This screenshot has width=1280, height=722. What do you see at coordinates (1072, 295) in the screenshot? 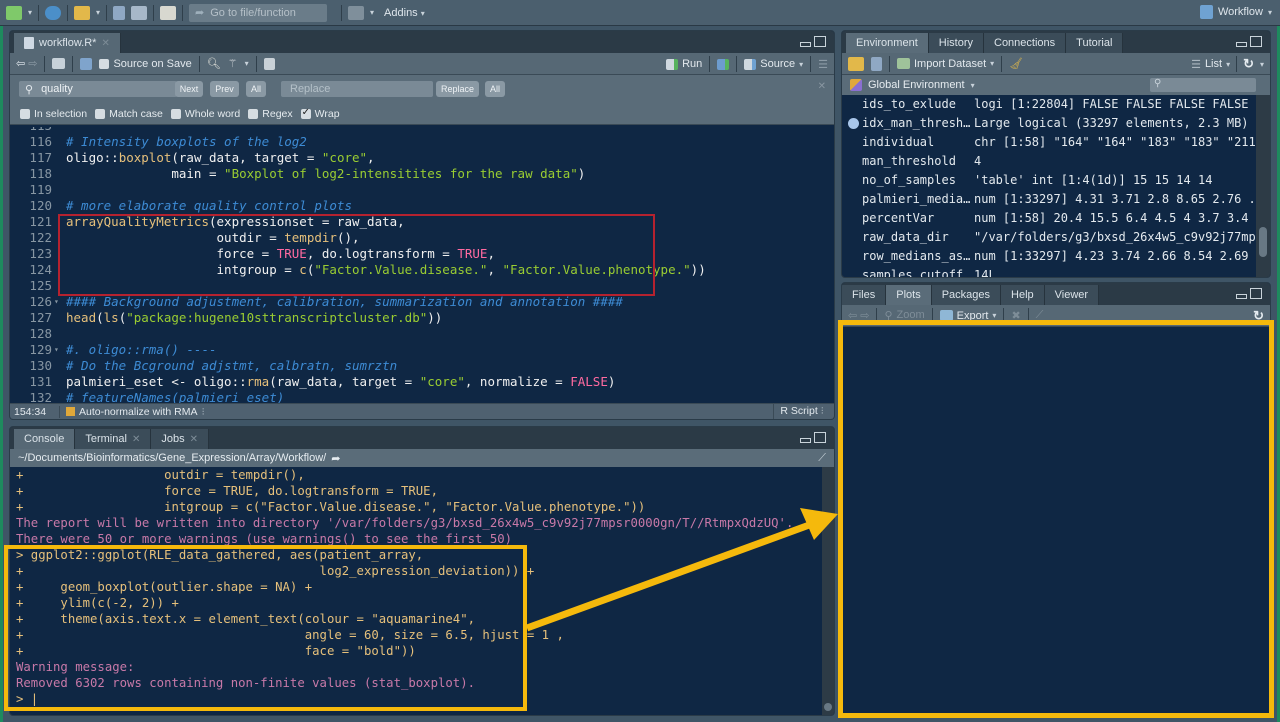
I see `tab-viewer: Viewer` at bounding box center [1072, 295].